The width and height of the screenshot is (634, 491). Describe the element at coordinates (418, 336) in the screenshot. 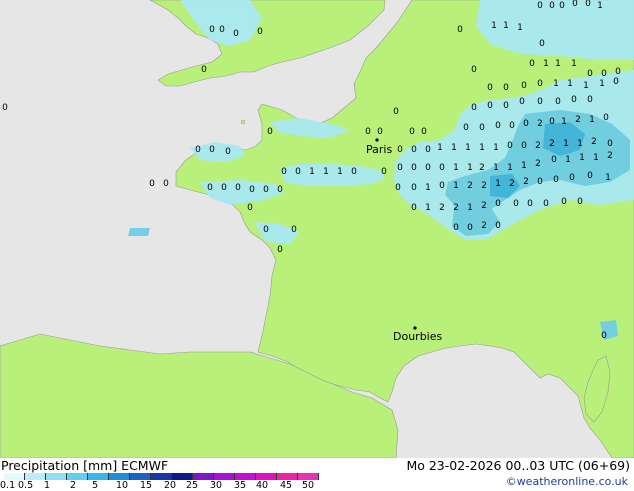

I see `city-label-dourbies: Dourbies` at that location.